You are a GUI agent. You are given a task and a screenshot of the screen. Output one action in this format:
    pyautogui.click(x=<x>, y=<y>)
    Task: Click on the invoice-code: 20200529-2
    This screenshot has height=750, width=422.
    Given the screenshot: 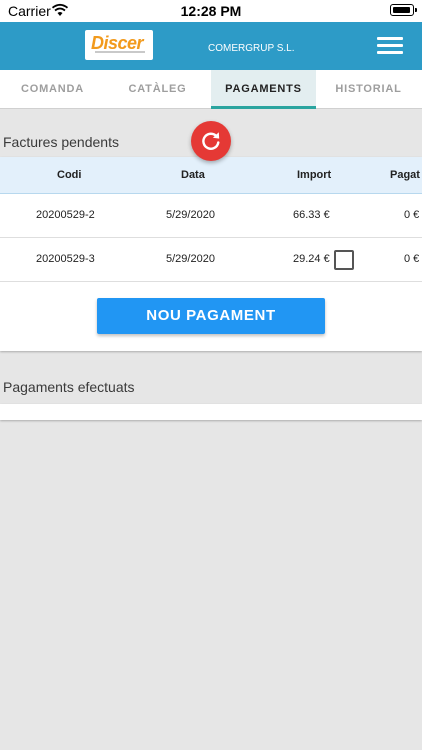 What is the action you would take?
    pyautogui.click(x=65, y=215)
    